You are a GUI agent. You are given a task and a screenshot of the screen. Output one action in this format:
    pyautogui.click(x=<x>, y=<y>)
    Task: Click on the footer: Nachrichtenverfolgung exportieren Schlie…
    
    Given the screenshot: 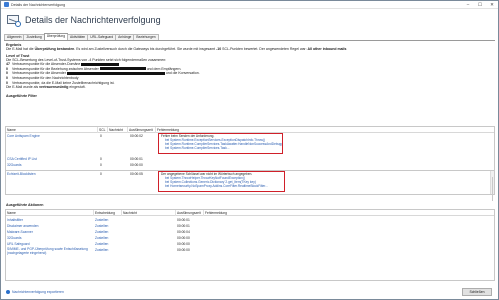 What is the action you would take?
    pyautogui.click(x=249, y=293)
    